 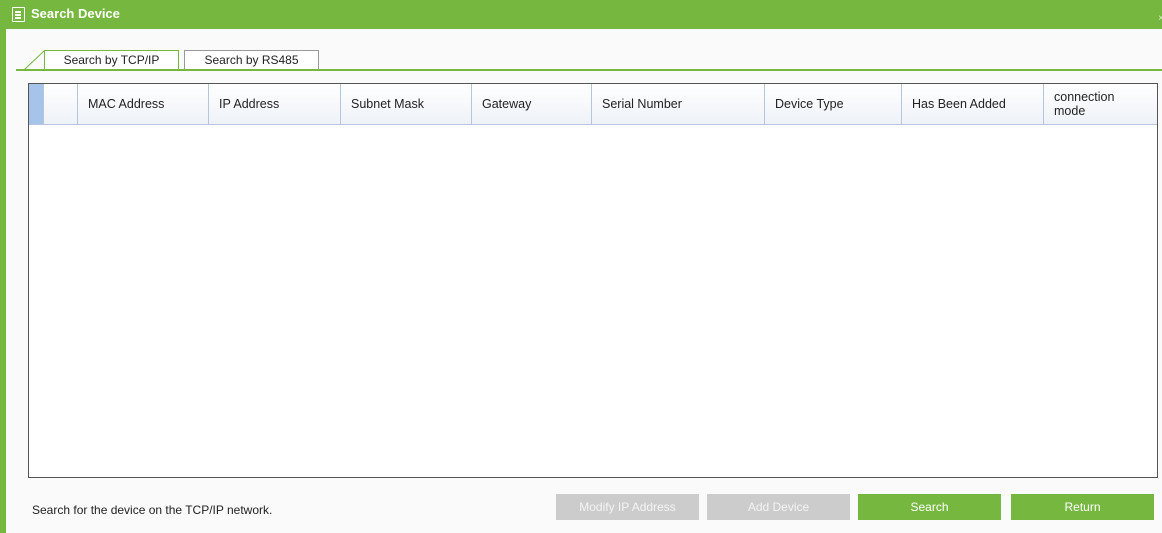 I want to click on column-gateway: Gateway, so click(x=532, y=104).